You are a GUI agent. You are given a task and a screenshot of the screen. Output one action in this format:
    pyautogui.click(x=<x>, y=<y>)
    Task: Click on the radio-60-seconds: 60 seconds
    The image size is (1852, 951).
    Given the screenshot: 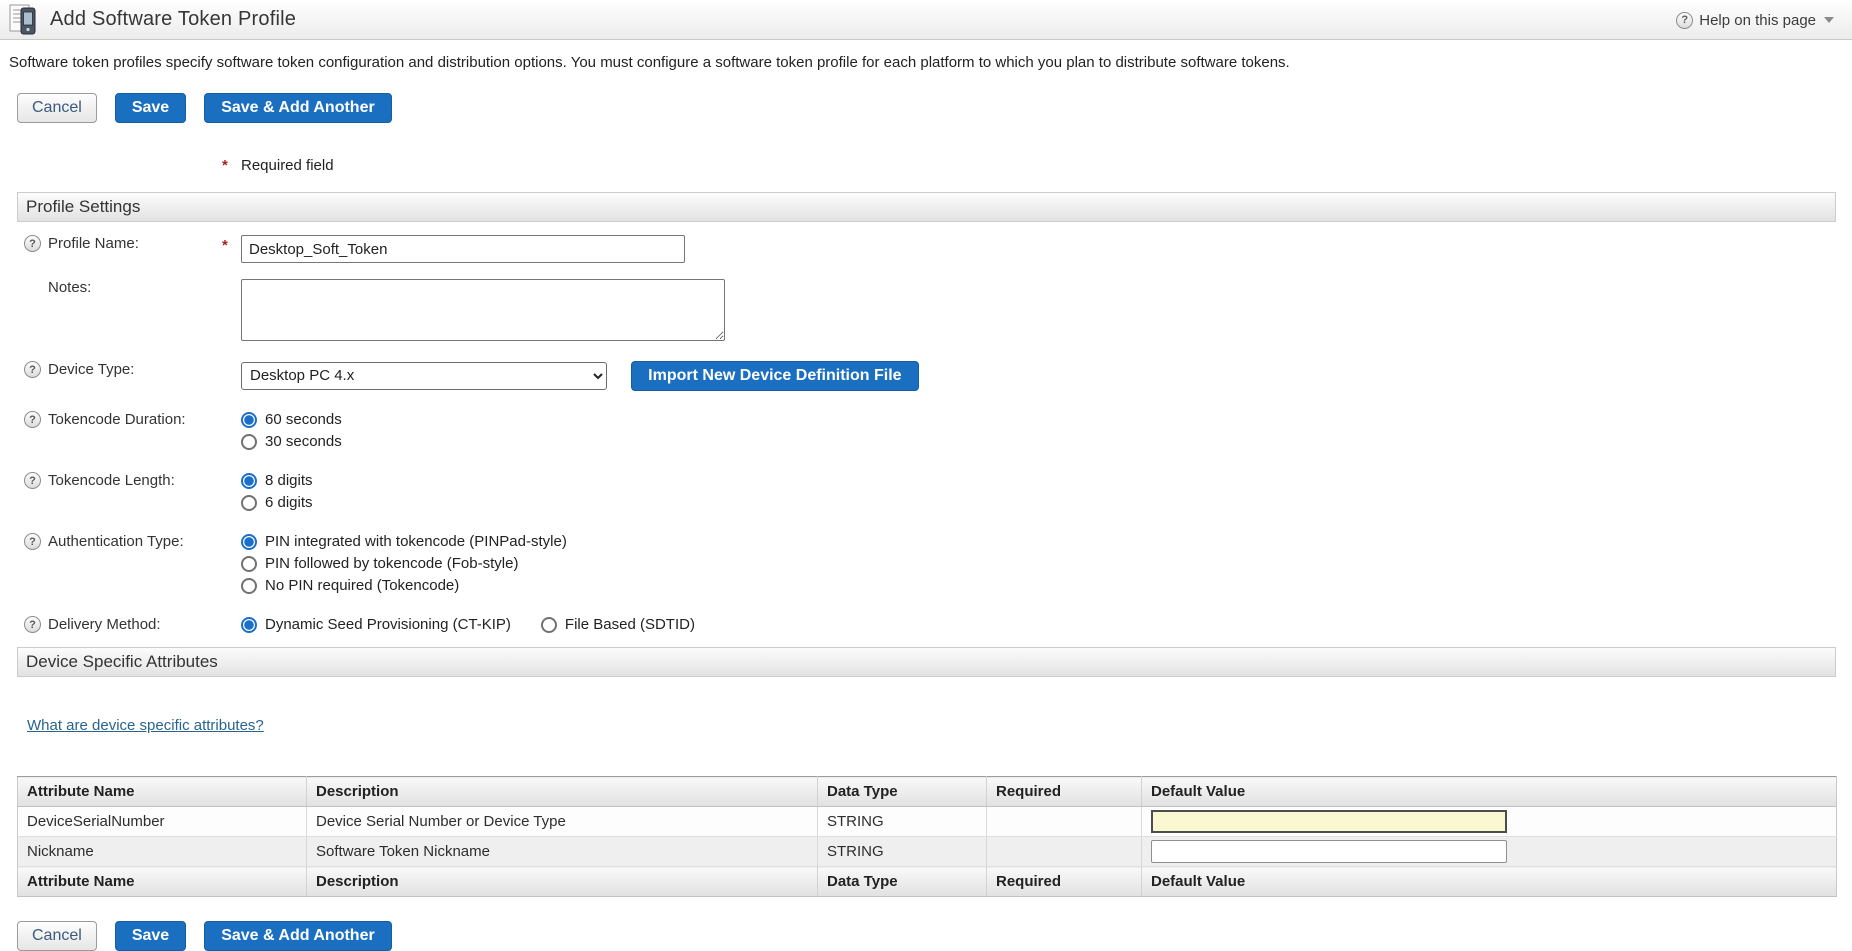 What is the action you would take?
    pyautogui.click(x=1046, y=419)
    